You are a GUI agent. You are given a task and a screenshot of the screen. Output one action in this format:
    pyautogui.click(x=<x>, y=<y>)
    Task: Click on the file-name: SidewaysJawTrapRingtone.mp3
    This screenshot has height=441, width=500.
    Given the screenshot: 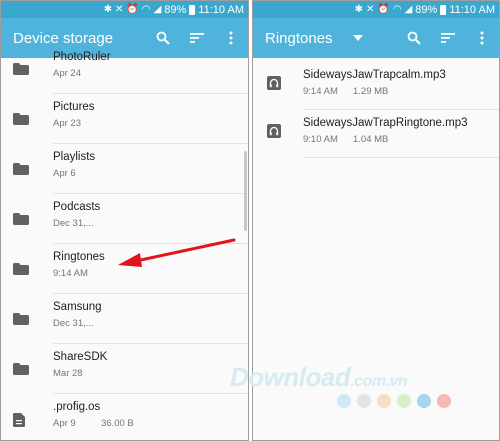 What is the action you would take?
    pyautogui.click(x=385, y=123)
    